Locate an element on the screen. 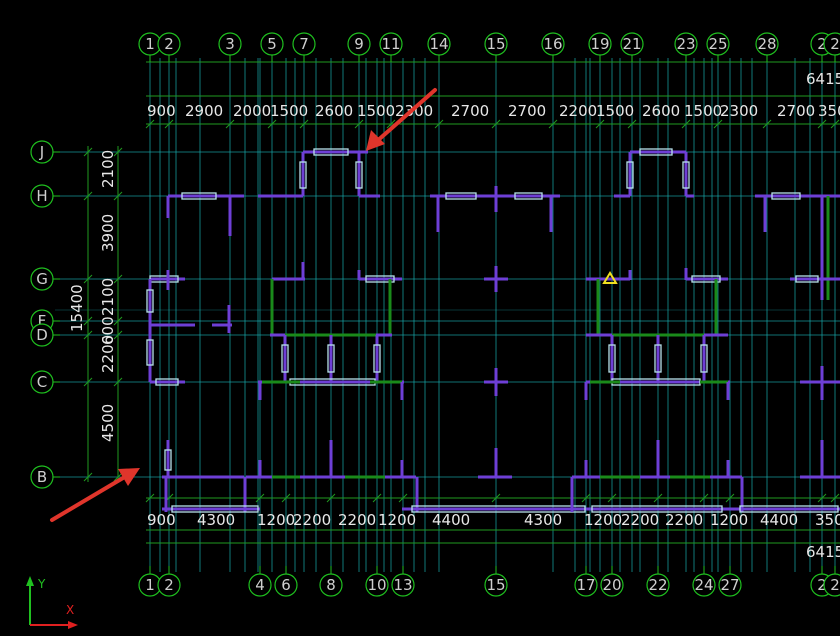 This screenshot has width=840, height=636. axis-bubble: H is located at coordinates (42, 196).